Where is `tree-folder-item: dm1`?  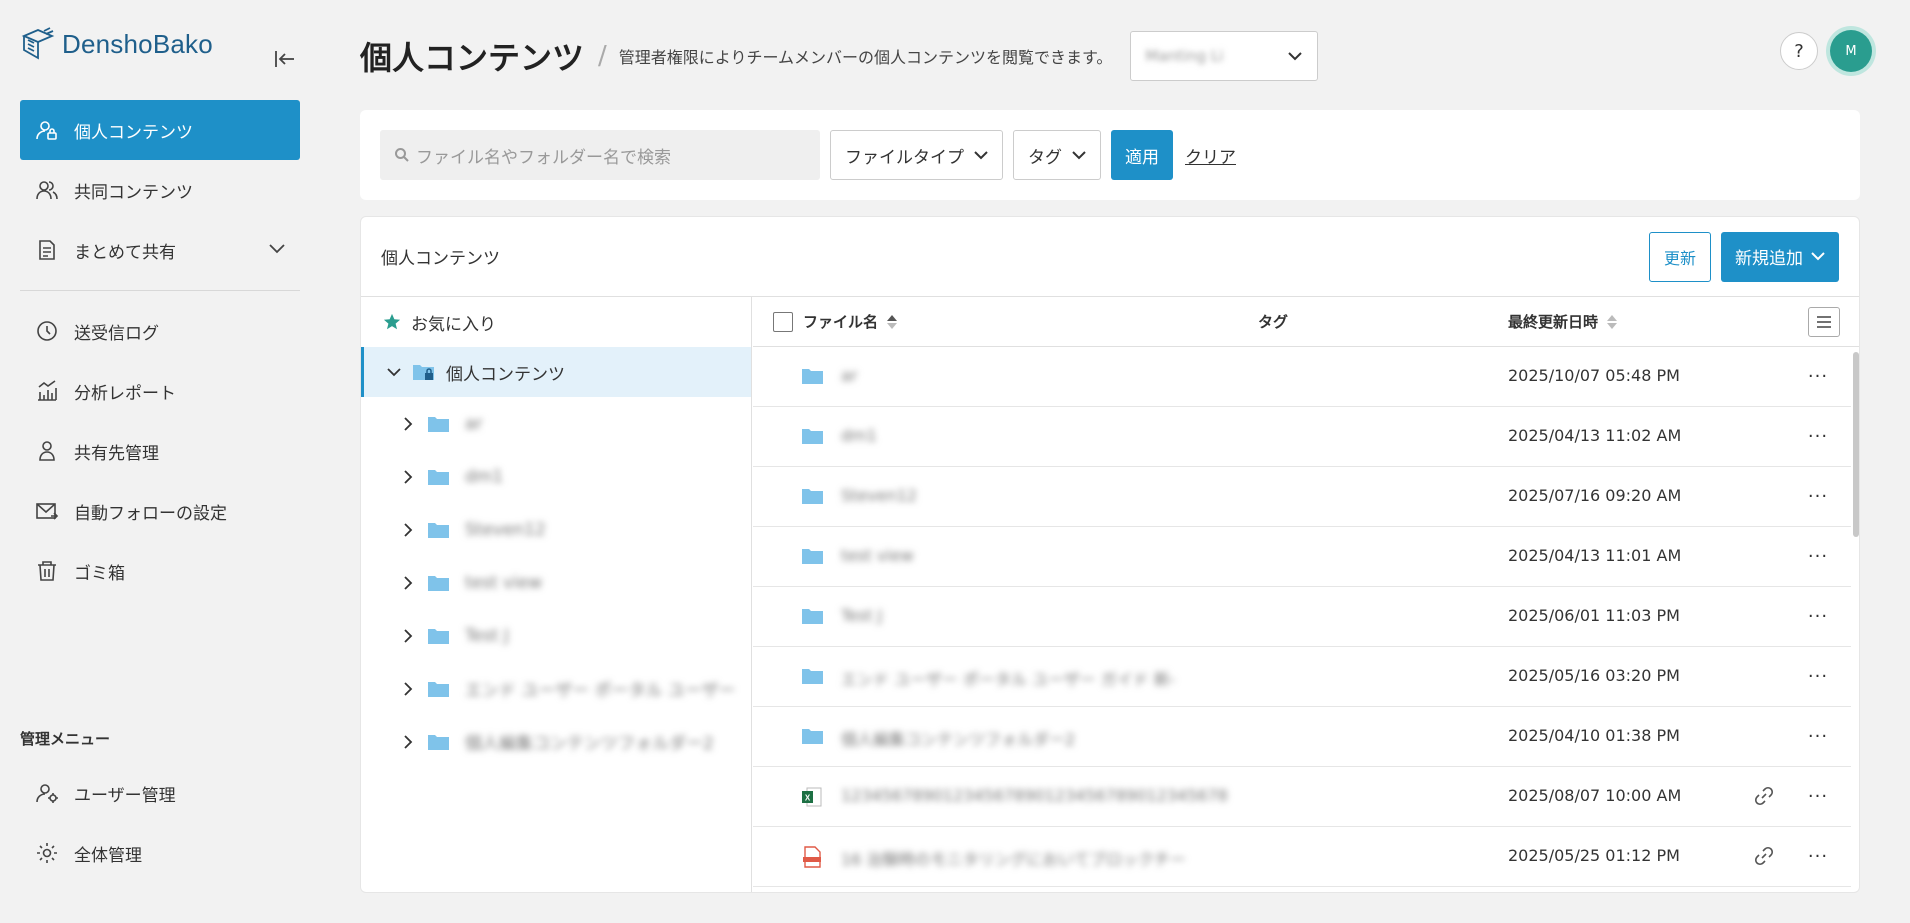
tree-folder-item: dm1 is located at coordinates (556, 476).